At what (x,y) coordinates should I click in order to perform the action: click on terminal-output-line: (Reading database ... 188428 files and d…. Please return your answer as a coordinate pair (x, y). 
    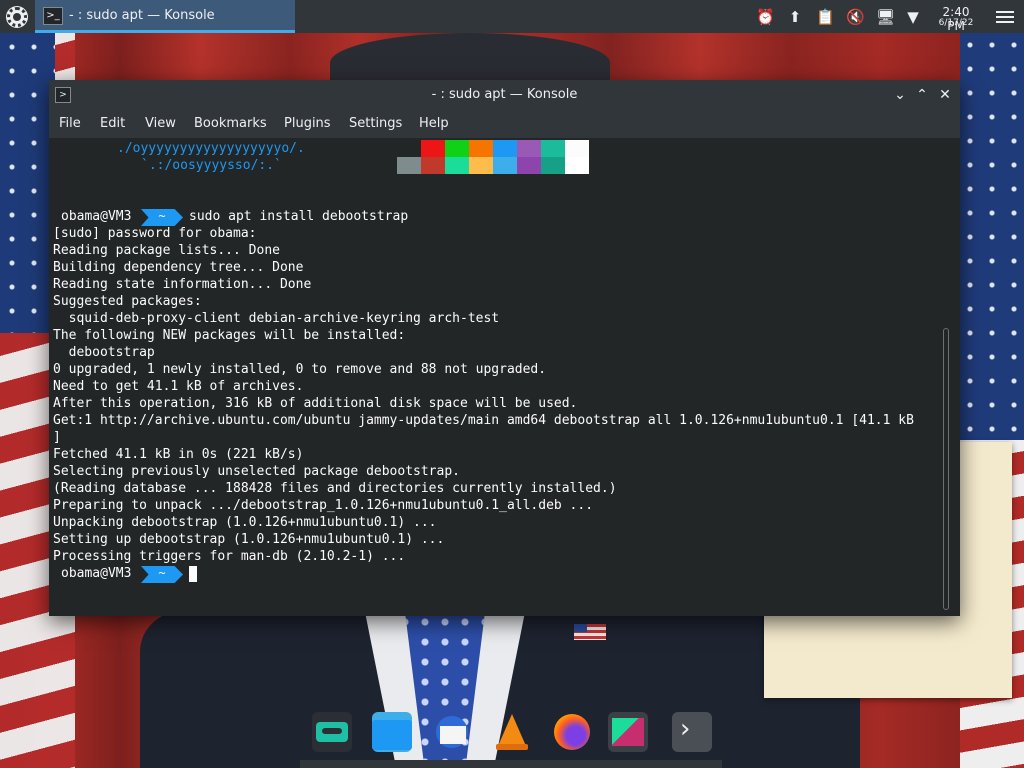
    Looking at the image, I should click on (335, 488).